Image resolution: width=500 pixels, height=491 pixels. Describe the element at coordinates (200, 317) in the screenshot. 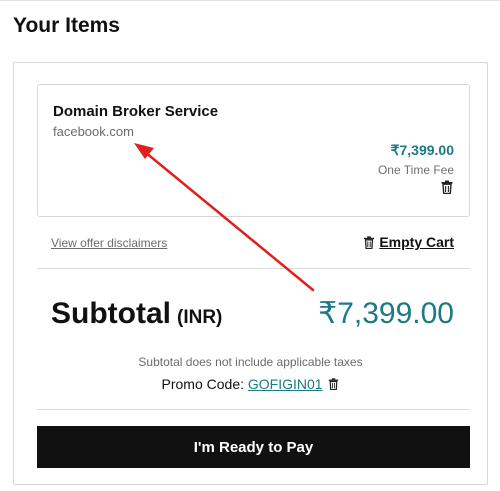

I see `subtotal-currency: (INR)` at that location.